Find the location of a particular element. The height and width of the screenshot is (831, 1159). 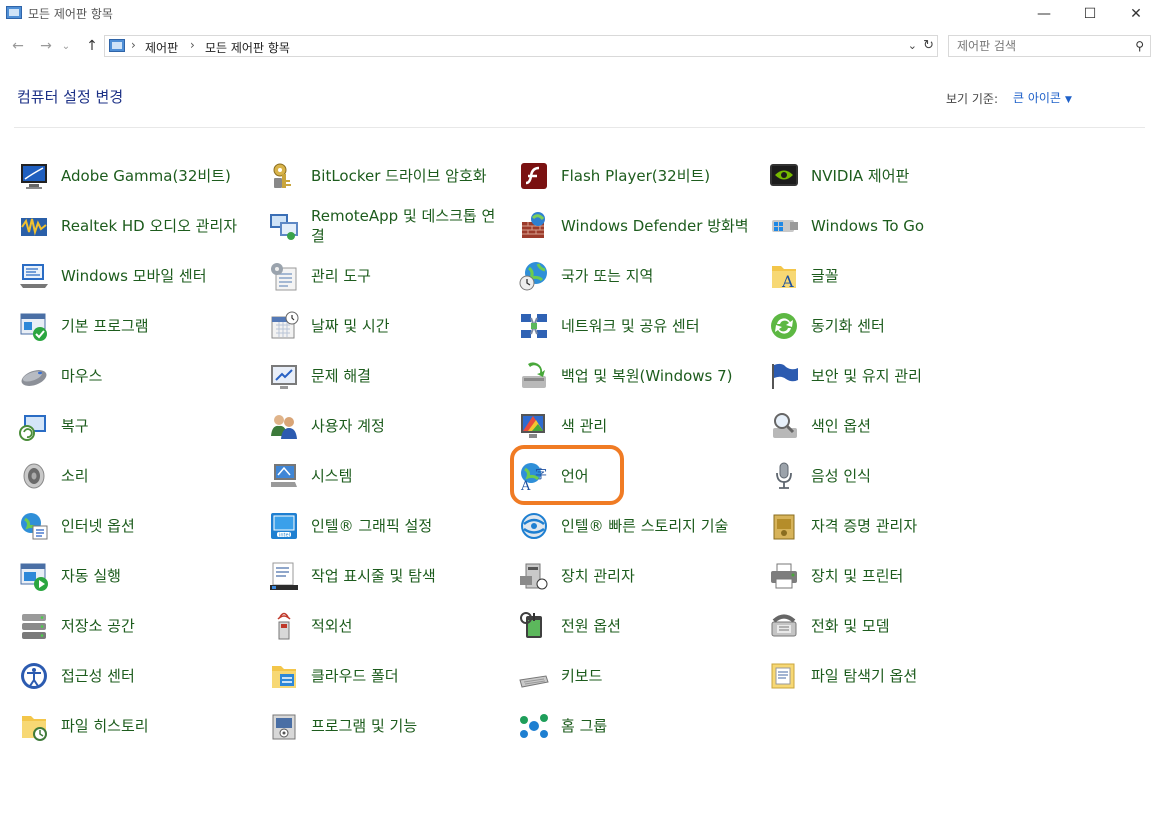

cp-item-label: 프로그램 및 기능 is located at coordinates (406, 726).